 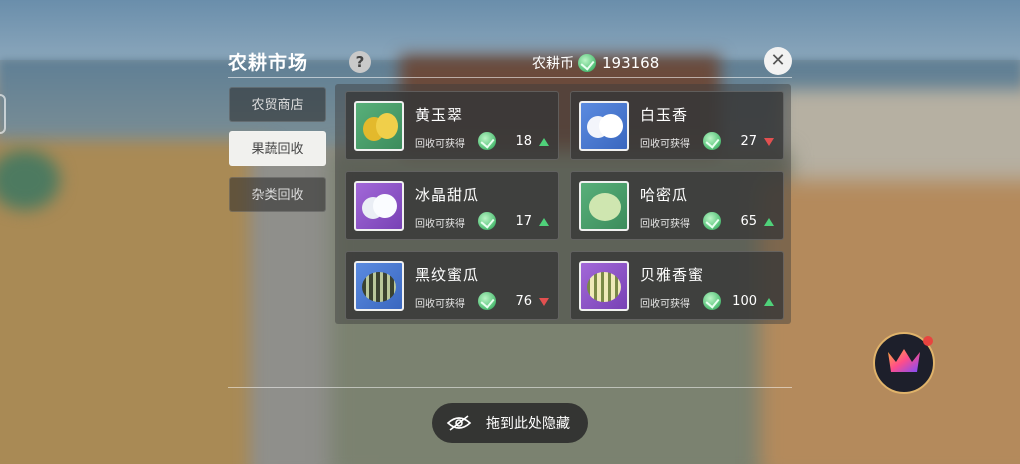 I want to click on item-name: 白玉香, so click(x=664, y=115).